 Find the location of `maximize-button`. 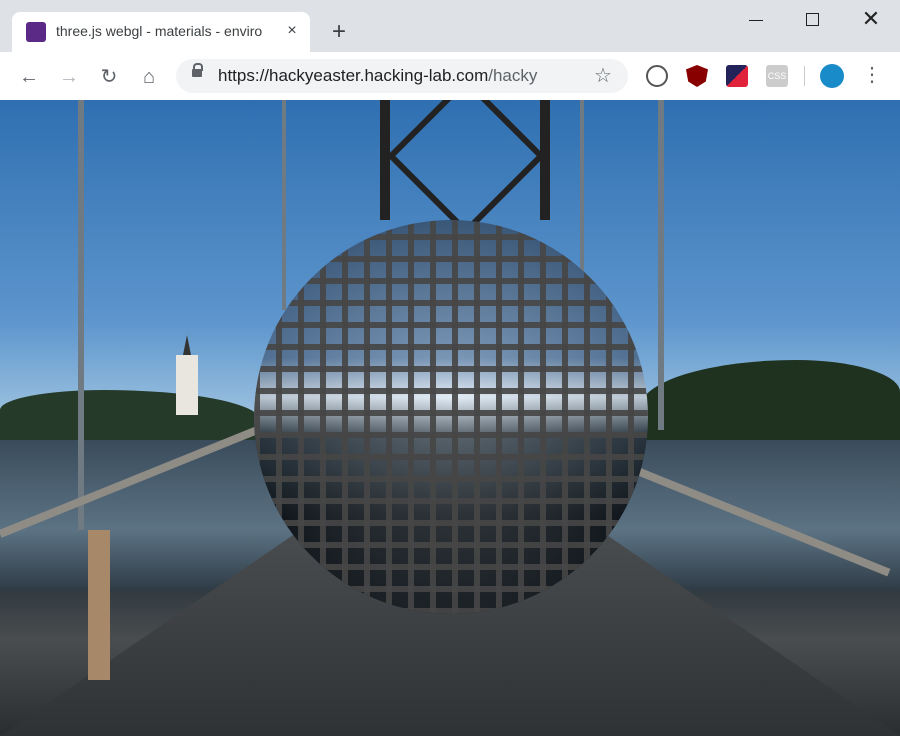

maximize-button is located at coordinates (813, 20).